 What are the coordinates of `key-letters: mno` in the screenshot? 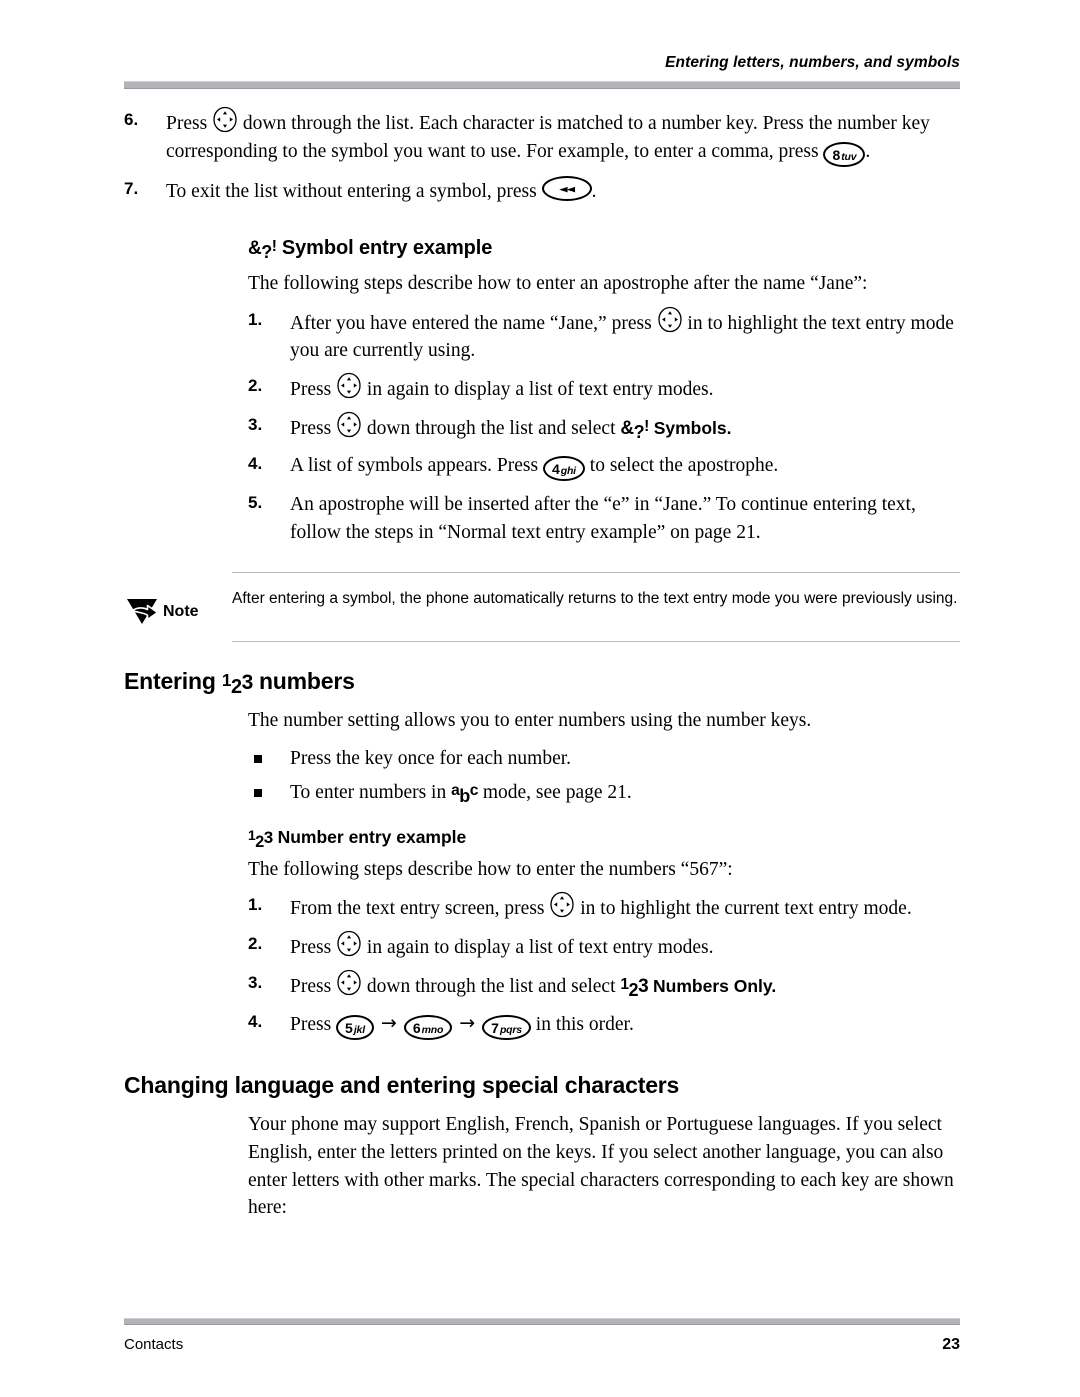 It's located at (432, 1029).